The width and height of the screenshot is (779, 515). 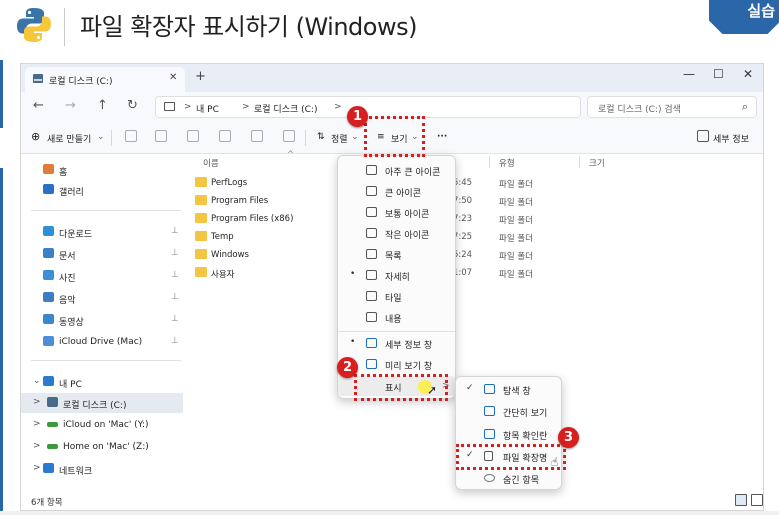 I want to click on back-button: ←, so click(x=38, y=105).